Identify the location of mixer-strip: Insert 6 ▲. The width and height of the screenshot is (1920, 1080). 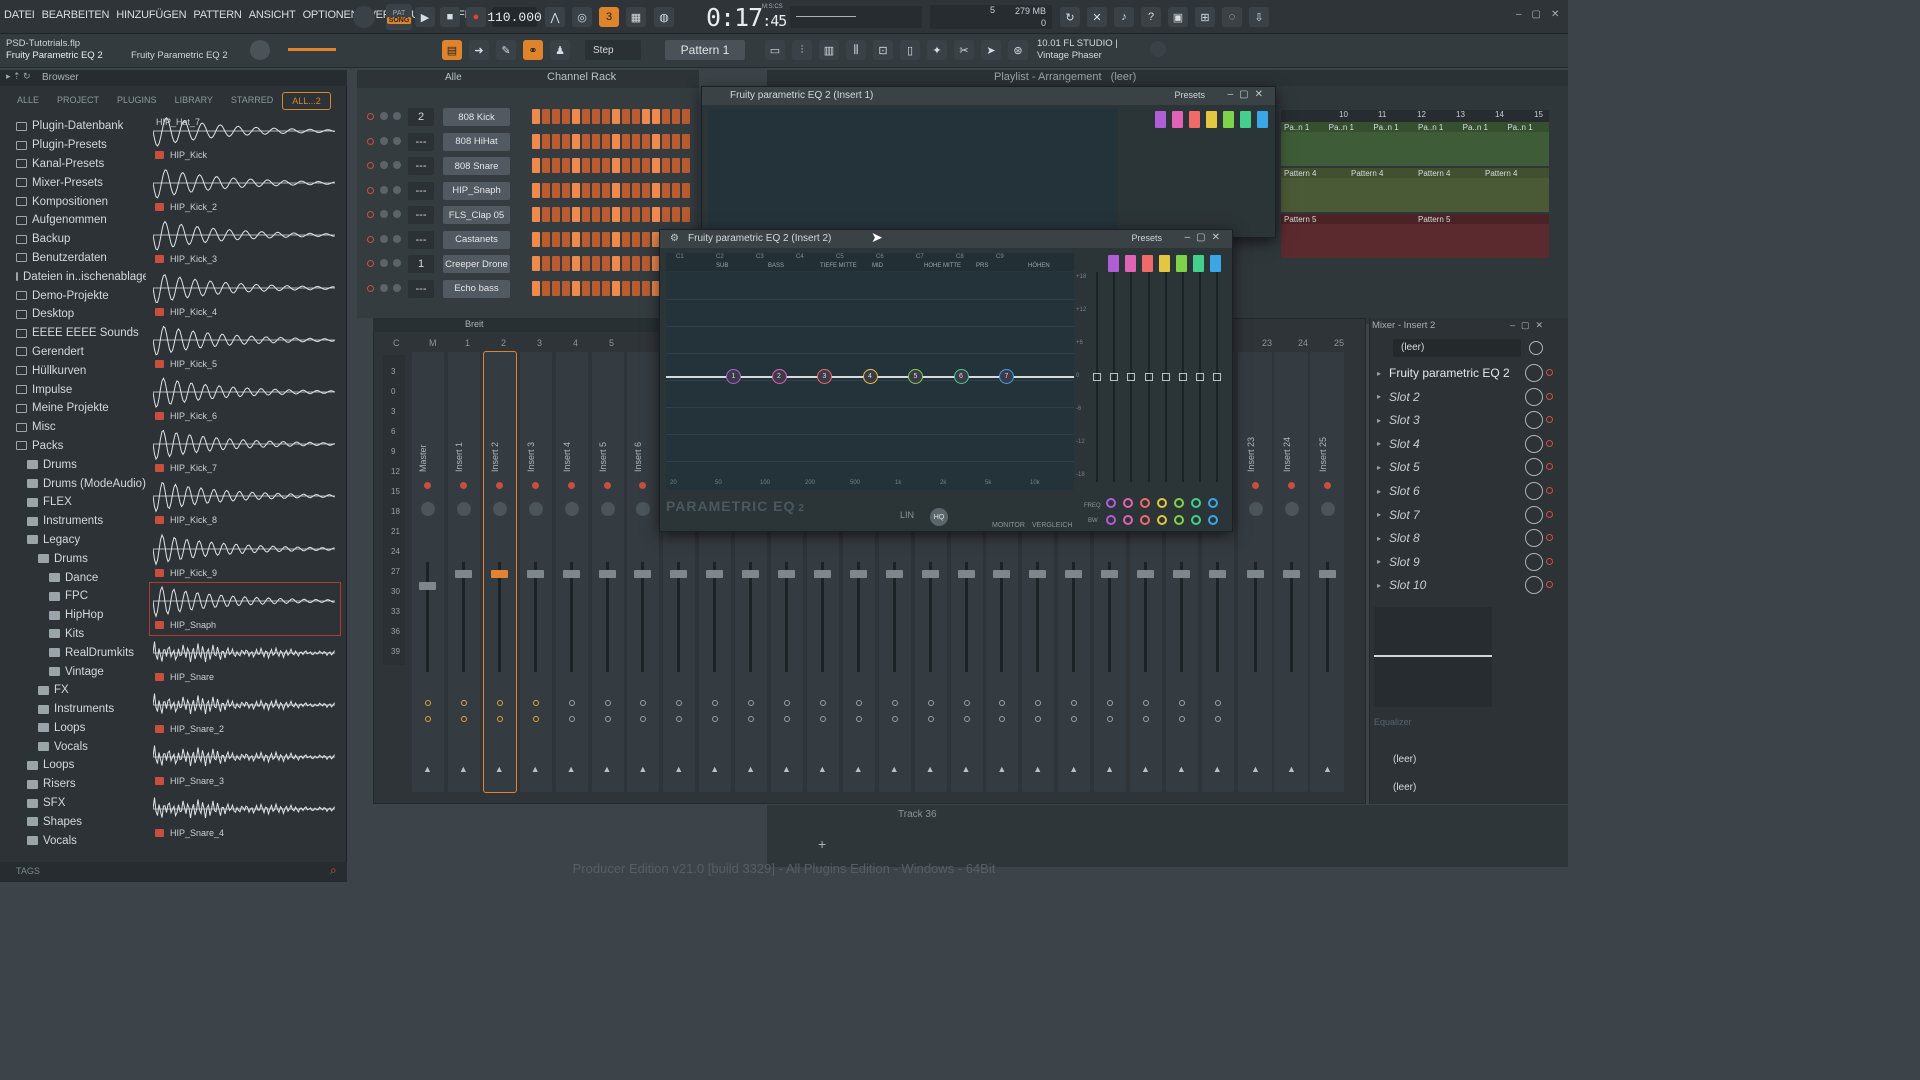
(643, 572).